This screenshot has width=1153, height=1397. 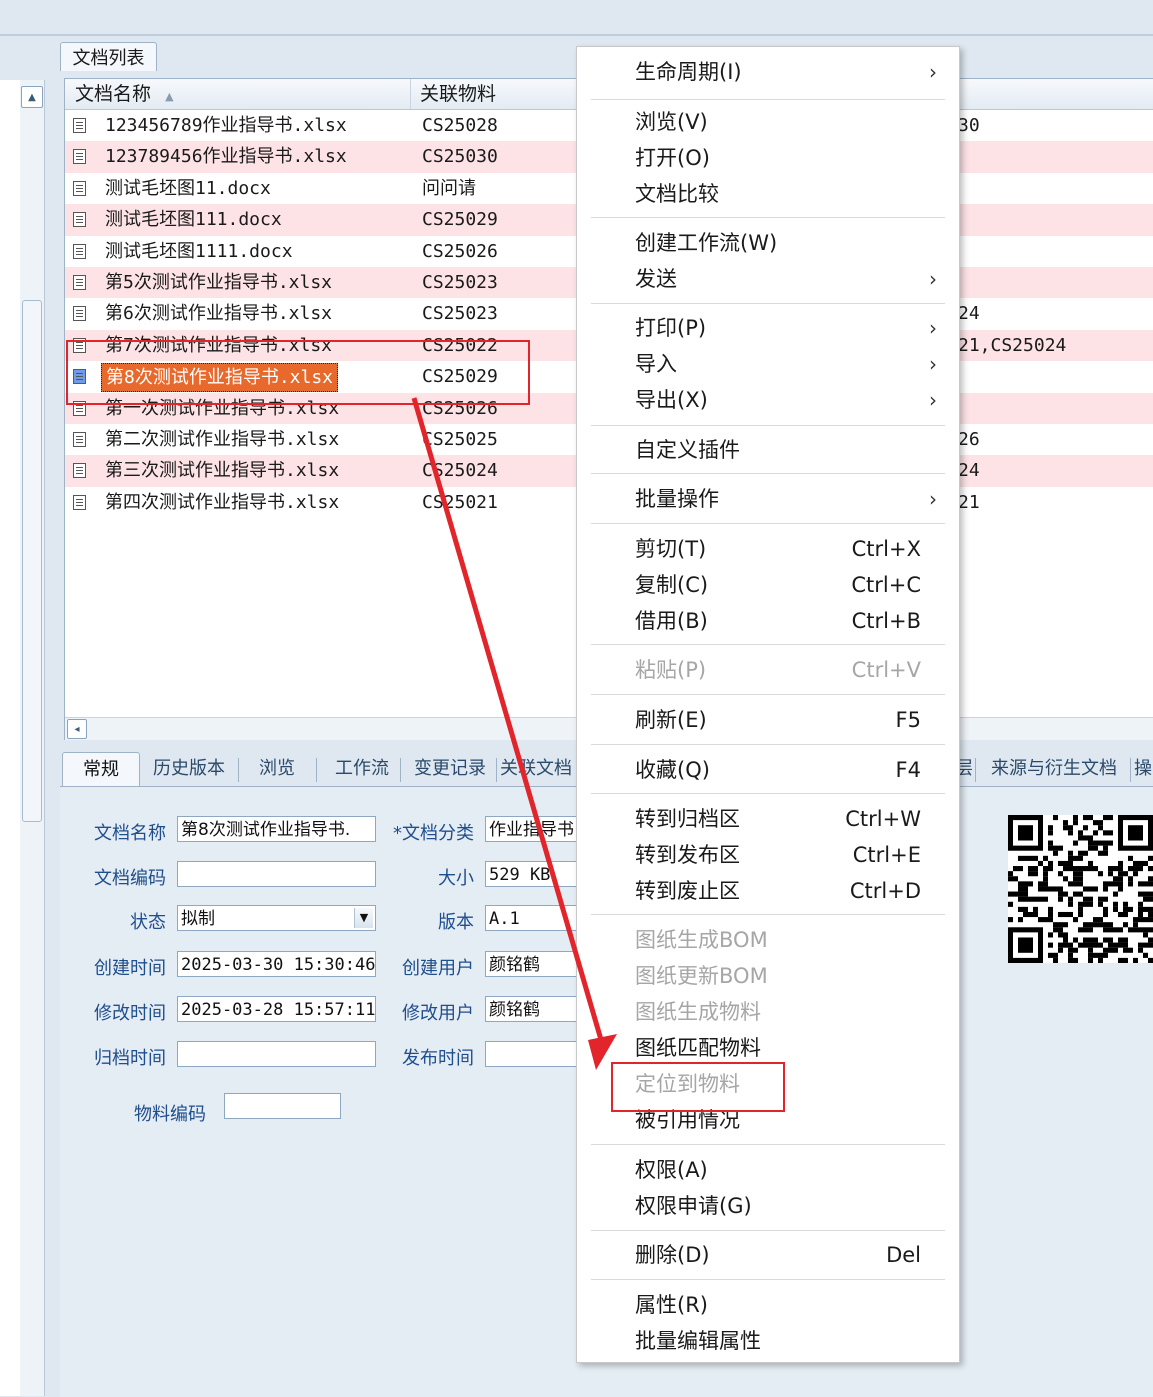 What do you see at coordinates (602, 1052) in the screenshot?
I see `arrow-head-icon` at bounding box center [602, 1052].